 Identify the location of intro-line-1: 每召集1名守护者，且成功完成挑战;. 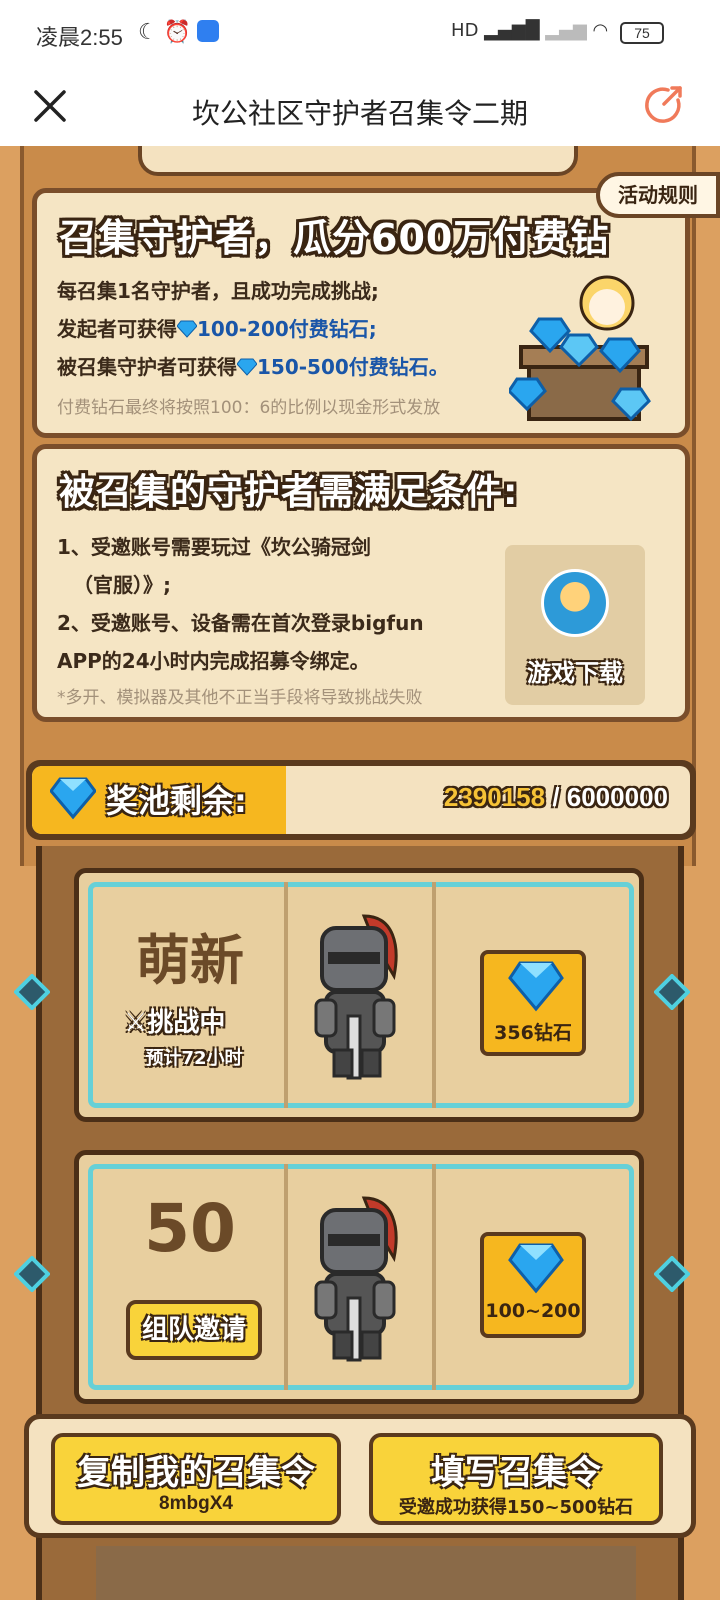
(218, 291).